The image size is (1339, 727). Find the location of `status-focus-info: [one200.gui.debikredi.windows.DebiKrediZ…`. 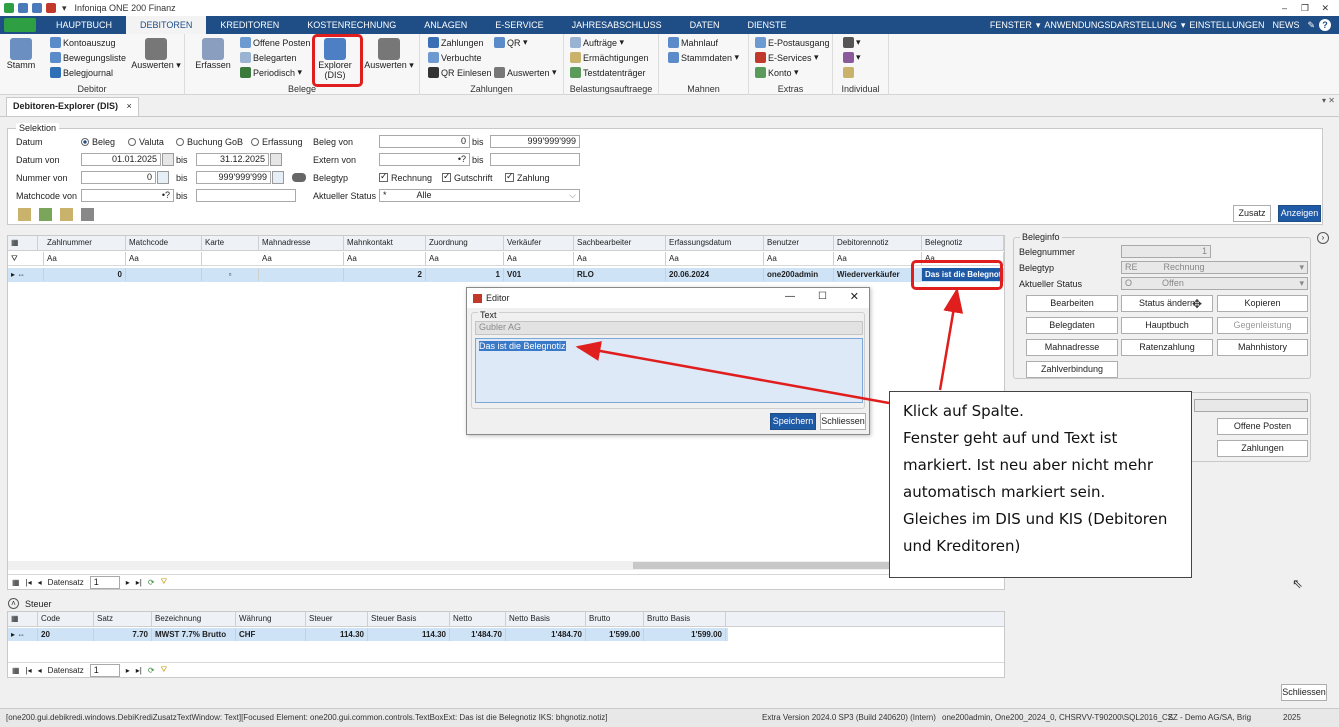

status-focus-info: [one200.gui.debikredi.windows.DebiKrediZ… is located at coordinates (307, 717).